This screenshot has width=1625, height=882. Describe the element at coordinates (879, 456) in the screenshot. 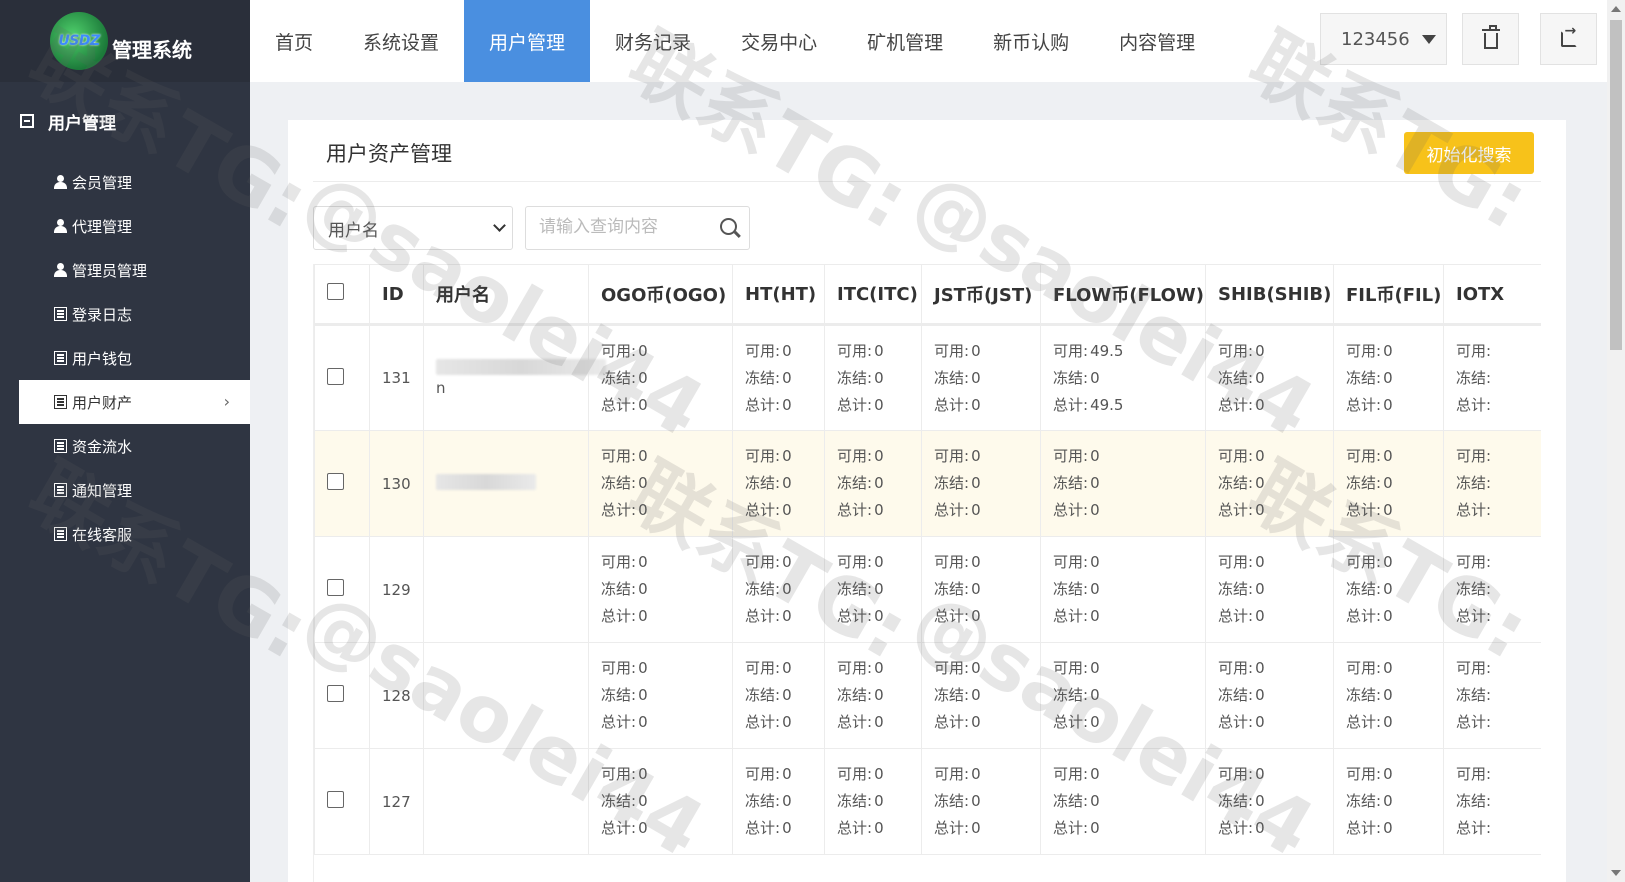

I see `balance-available: 可用: 0` at that location.